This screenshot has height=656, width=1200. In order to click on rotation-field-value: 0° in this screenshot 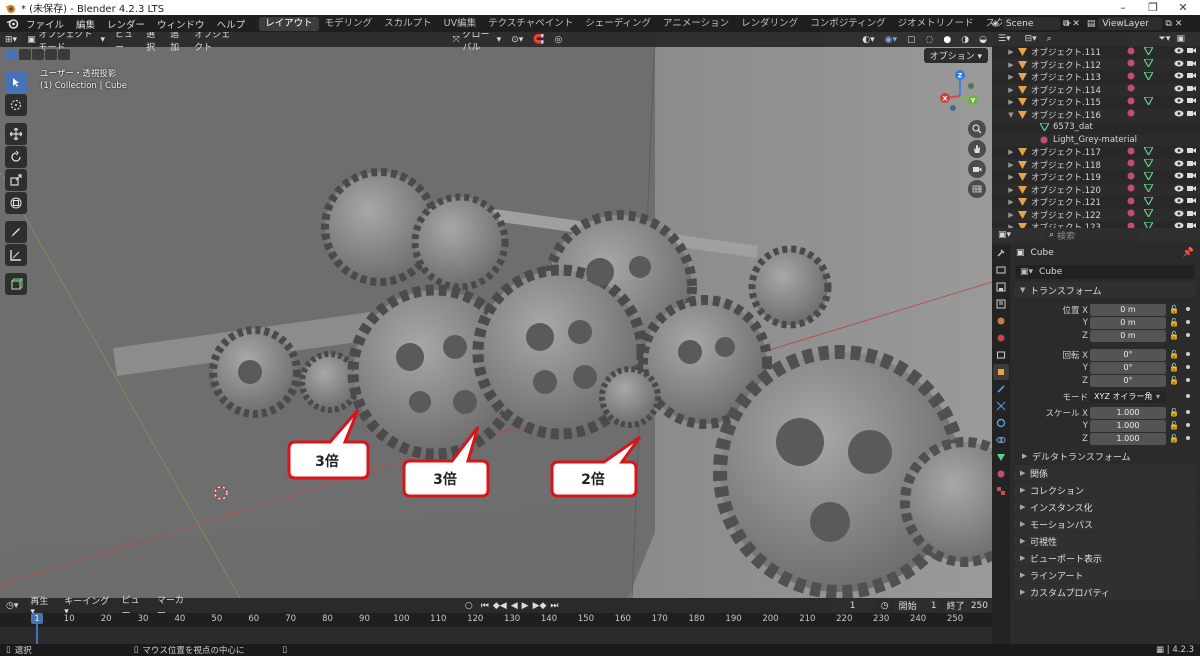, I will do `click(1128, 367)`.